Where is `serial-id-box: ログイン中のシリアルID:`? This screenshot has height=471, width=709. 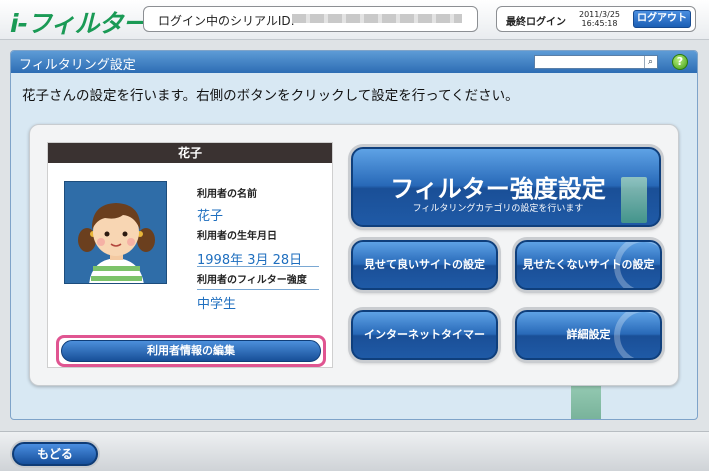
serial-id-box: ログイン中のシリアルID: is located at coordinates (310, 19).